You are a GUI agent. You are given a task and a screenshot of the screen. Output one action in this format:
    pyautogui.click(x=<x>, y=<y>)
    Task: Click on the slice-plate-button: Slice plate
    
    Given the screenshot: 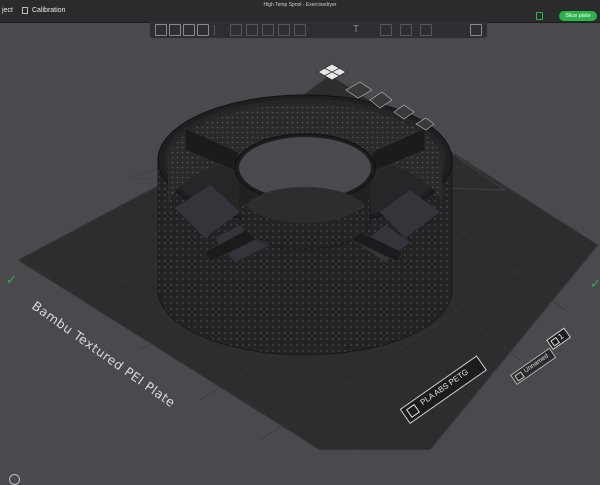 What is the action you would take?
    pyautogui.click(x=578, y=16)
    